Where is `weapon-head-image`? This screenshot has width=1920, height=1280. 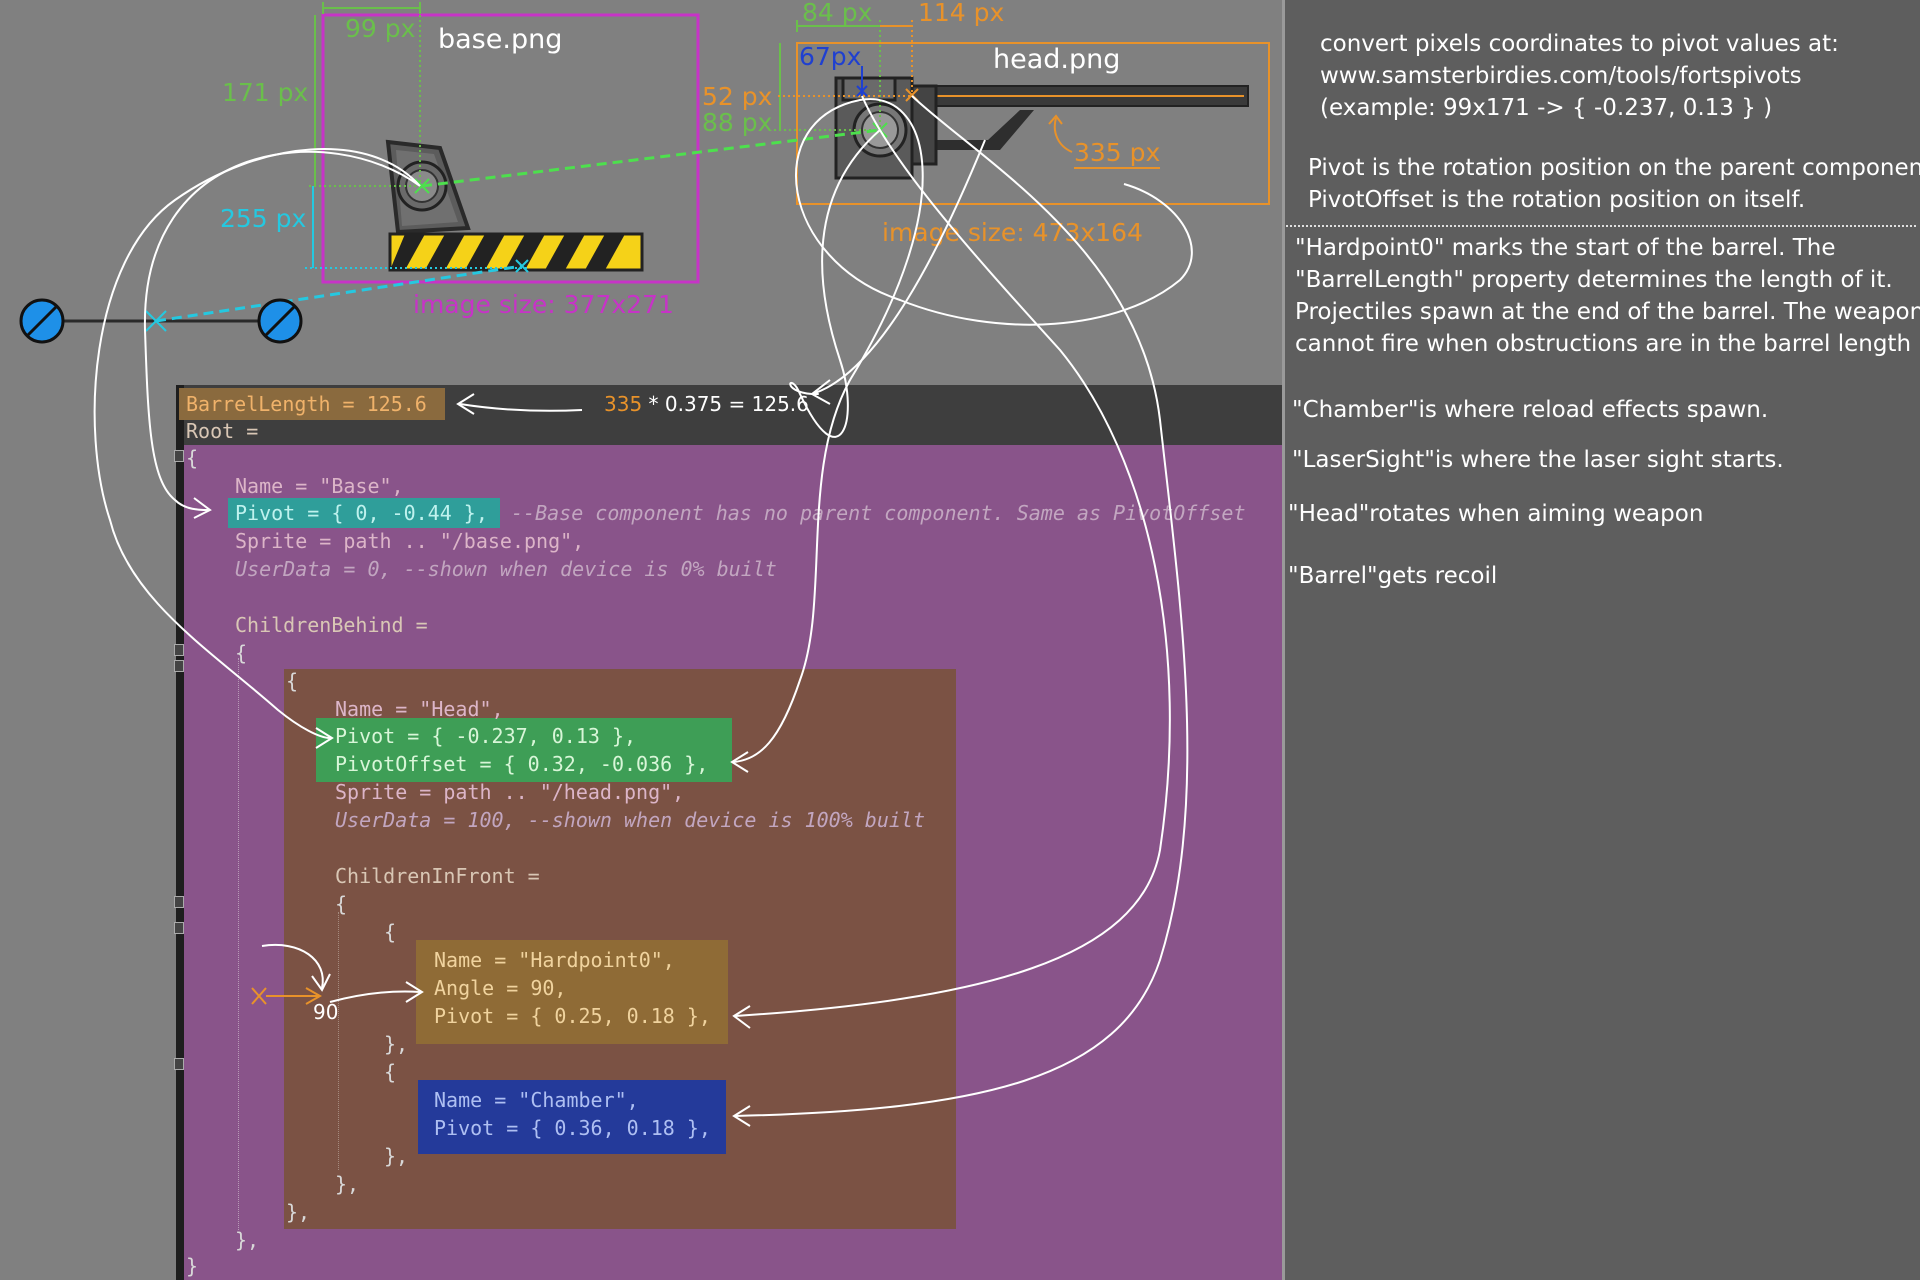 weapon-head-image is located at coordinates (1041, 128).